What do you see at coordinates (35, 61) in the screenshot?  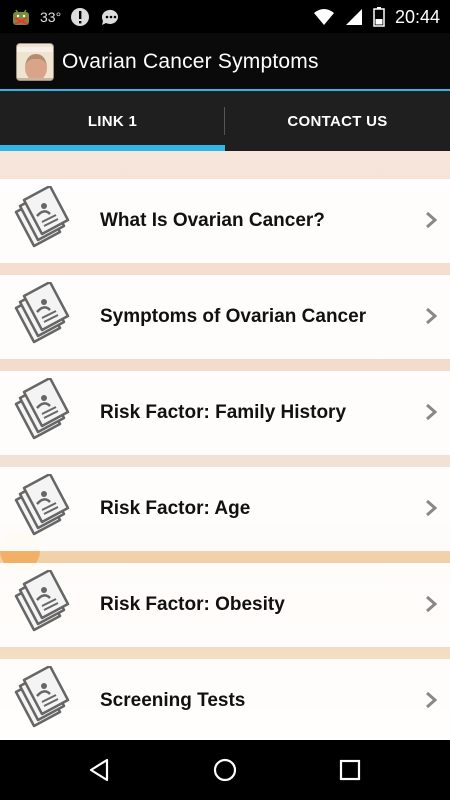 I see `app-logo-icon` at bounding box center [35, 61].